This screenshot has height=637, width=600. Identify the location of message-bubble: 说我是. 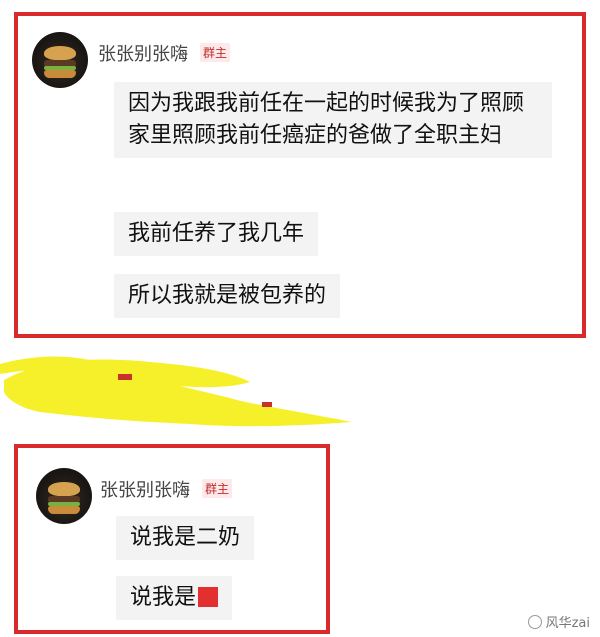
(174, 598).